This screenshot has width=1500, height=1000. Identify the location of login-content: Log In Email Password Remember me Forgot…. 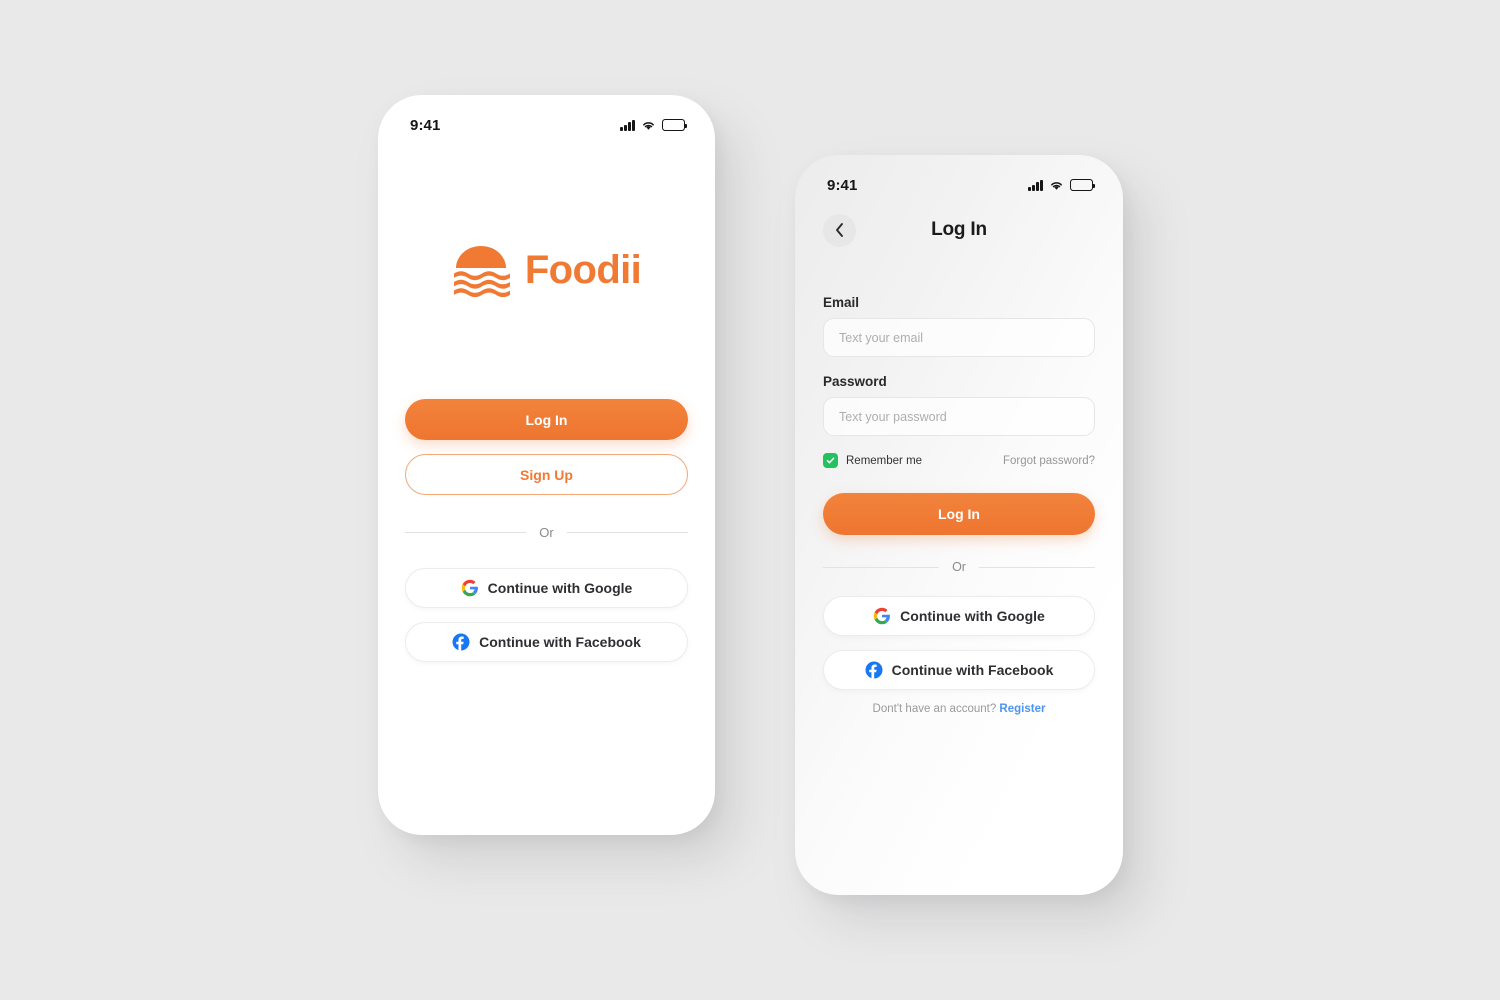
(959, 458).